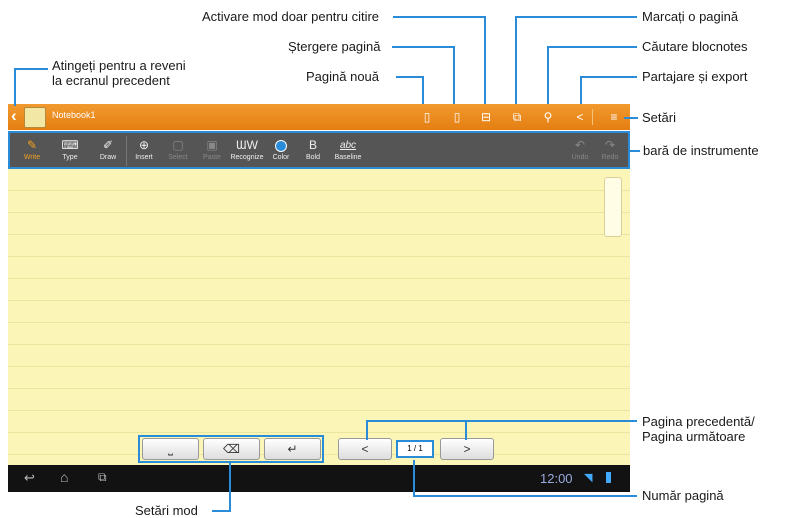  I want to click on page-number: 1 / 1, so click(415, 448).